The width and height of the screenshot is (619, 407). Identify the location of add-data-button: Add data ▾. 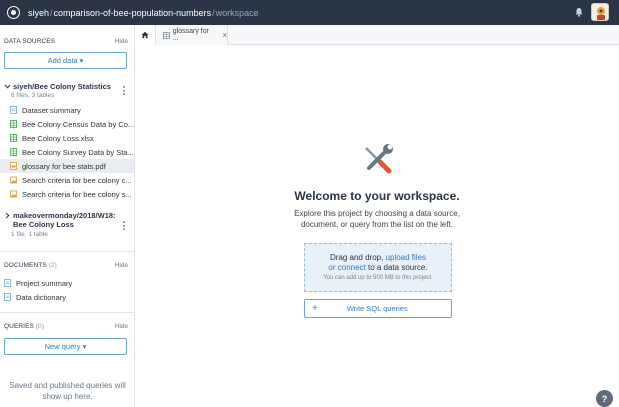
(65, 60).